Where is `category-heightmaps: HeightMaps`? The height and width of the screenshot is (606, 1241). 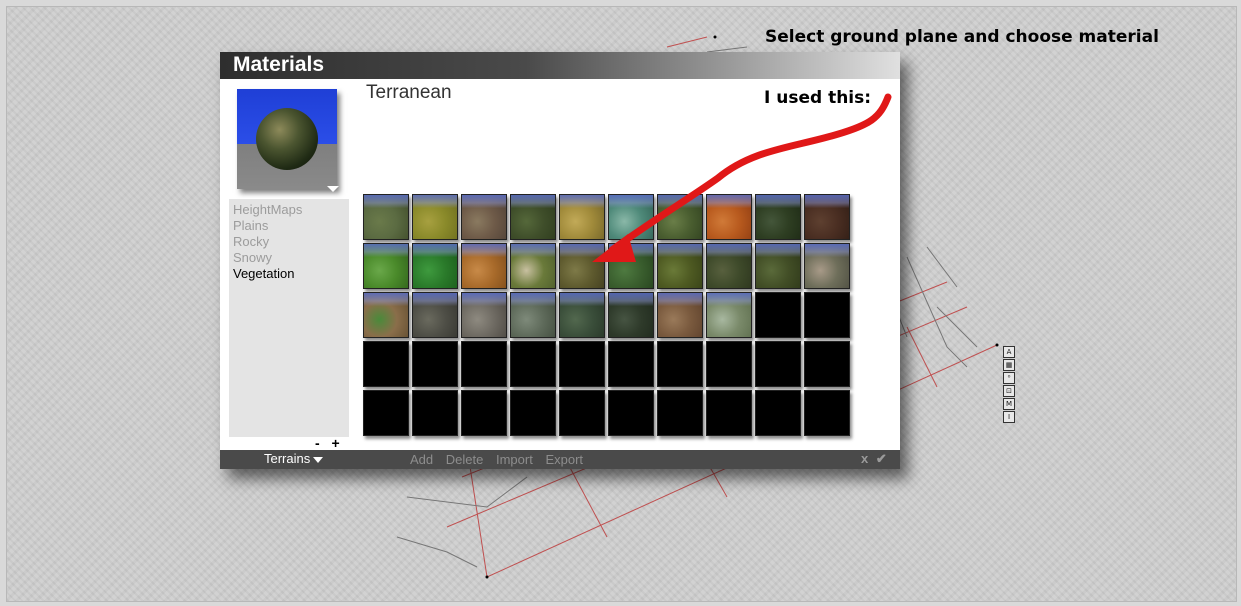
category-heightmaps: HeightMaps is located at coordinates (291, 210).